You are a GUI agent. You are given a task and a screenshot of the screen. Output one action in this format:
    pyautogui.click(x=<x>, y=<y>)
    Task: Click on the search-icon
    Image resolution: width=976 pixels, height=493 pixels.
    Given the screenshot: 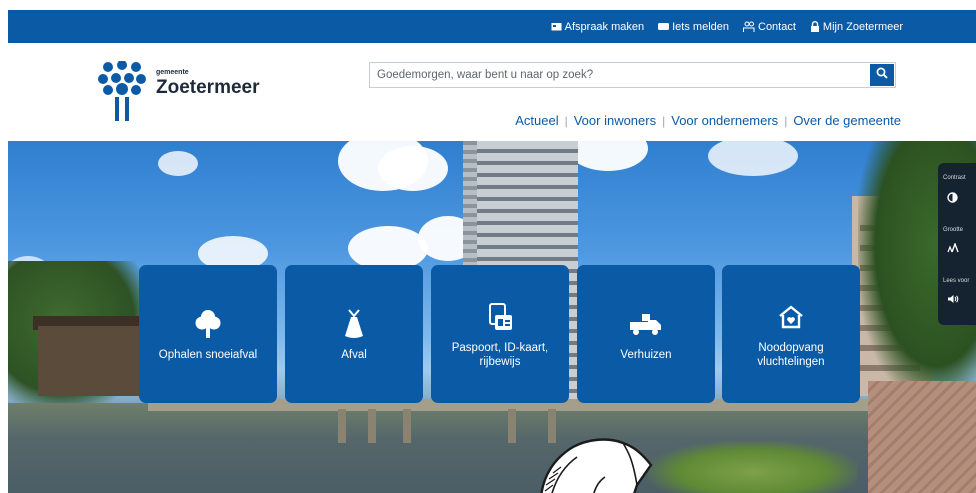 What is the action you would take?
    pyautogui.click(x=882, y=75)
    